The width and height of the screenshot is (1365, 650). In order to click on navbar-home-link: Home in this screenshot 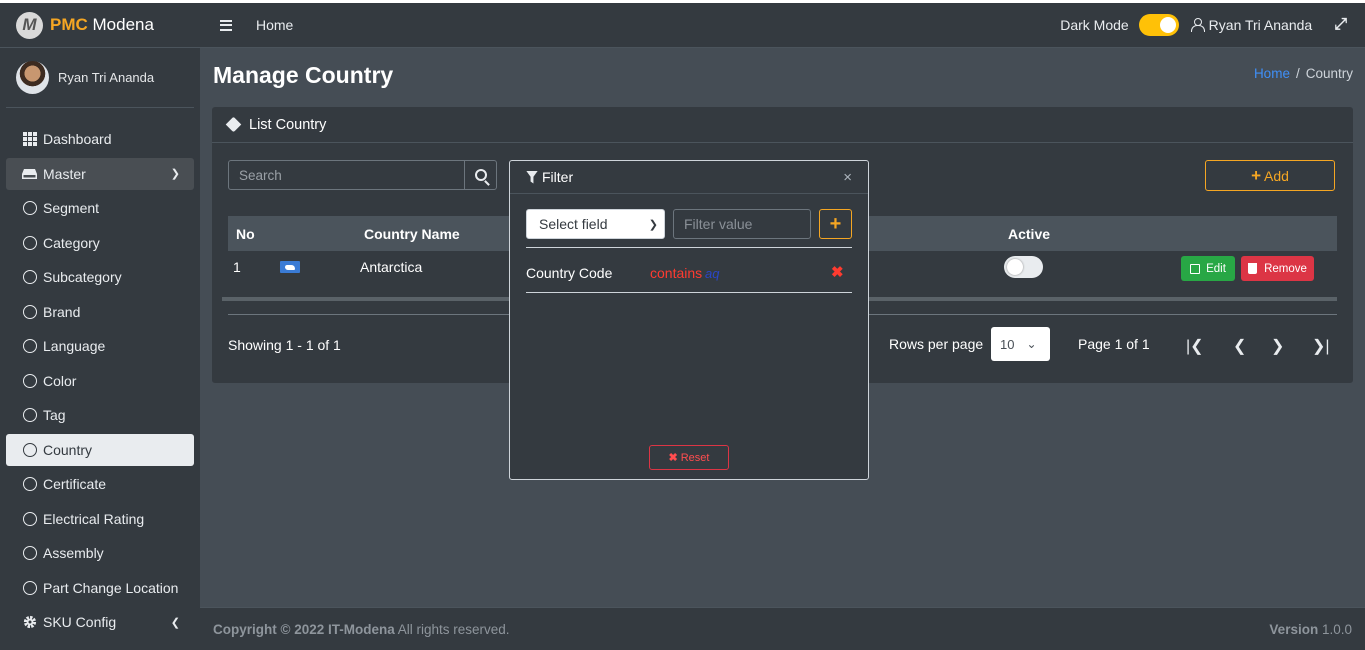, I will do `click(274, 25)`.